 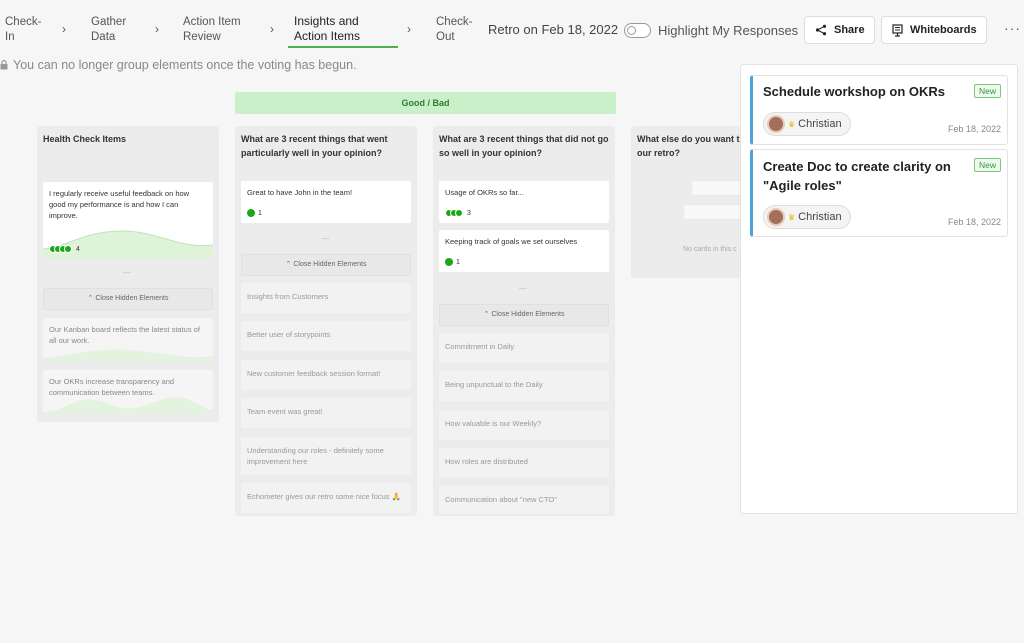 I want to click on step-label-line1: Action Item, so click(x=212, y=22).